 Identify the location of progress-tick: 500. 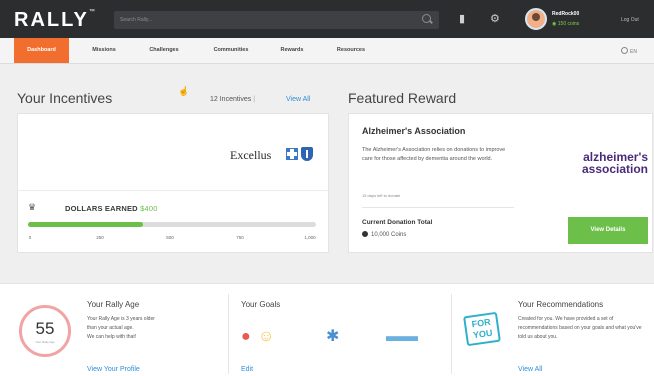
(170, 237).